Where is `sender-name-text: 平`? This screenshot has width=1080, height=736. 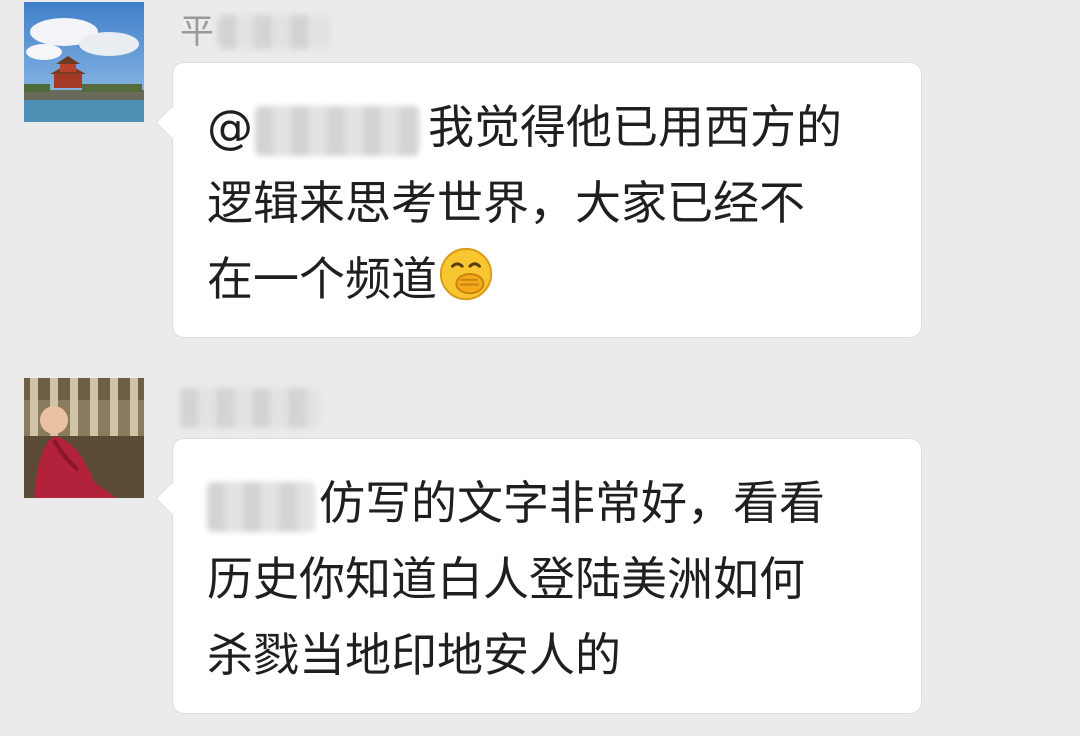
sender-name-text: 平 is located at coordinates (197, 32).